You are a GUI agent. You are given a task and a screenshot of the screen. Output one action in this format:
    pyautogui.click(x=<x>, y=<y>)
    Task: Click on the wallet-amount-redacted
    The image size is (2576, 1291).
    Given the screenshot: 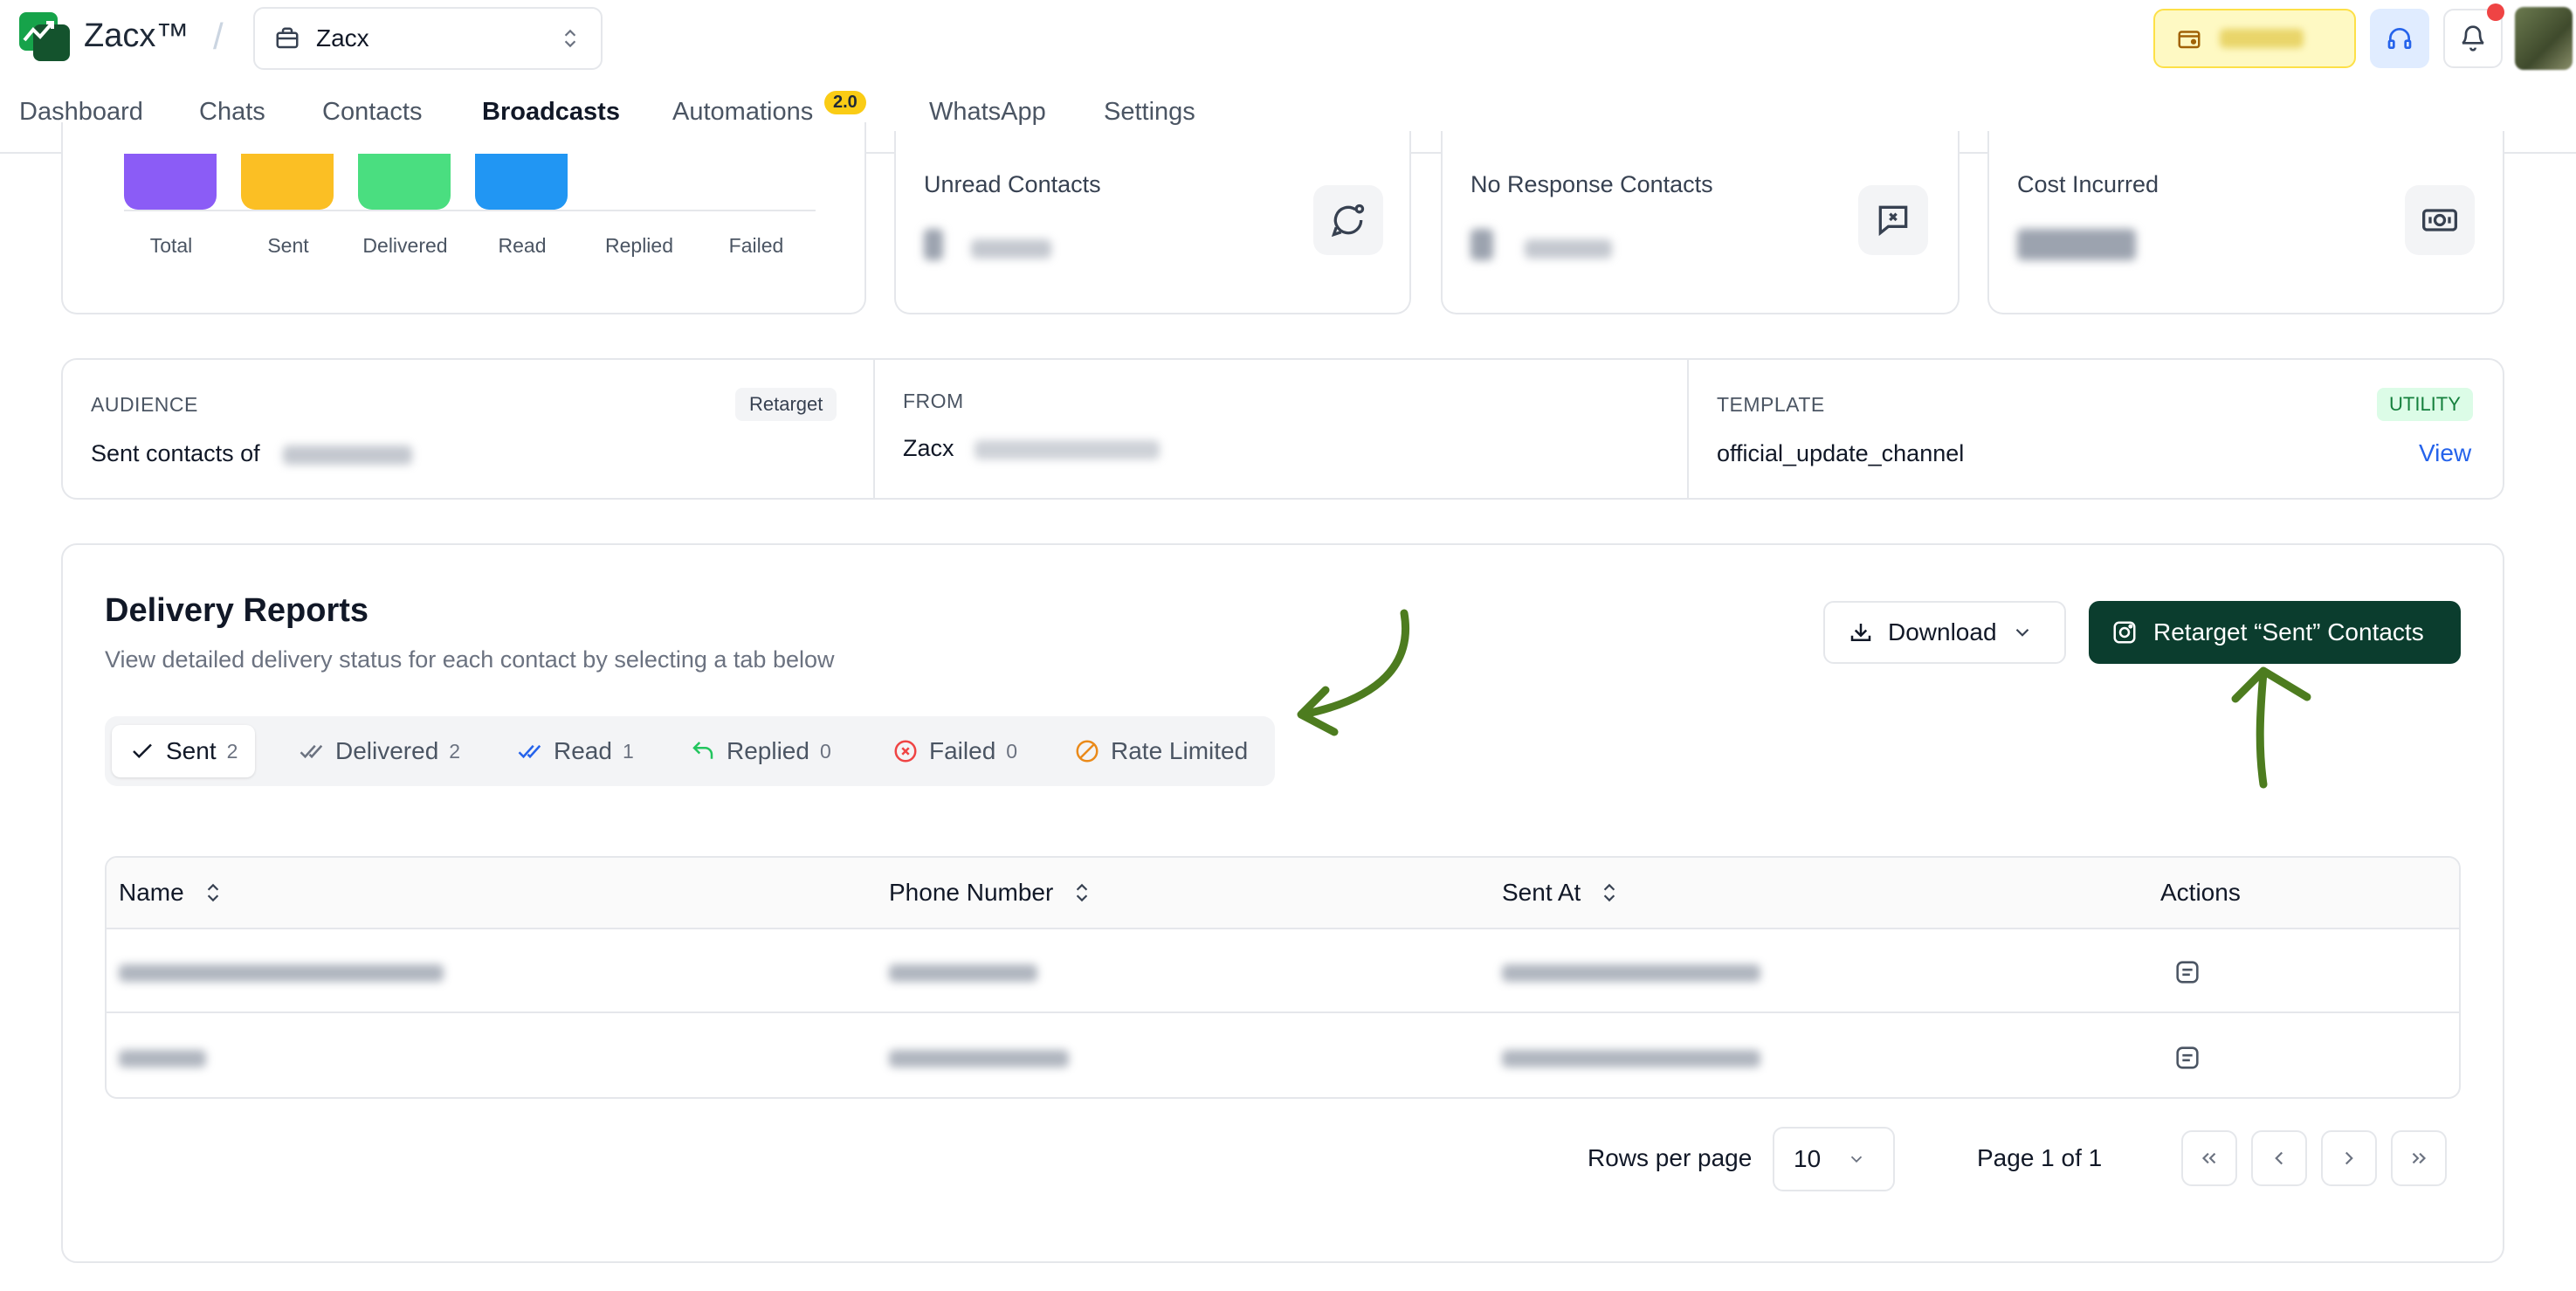 What is the action you would take?
    pyautogui.click(x=2262, y=38)
    